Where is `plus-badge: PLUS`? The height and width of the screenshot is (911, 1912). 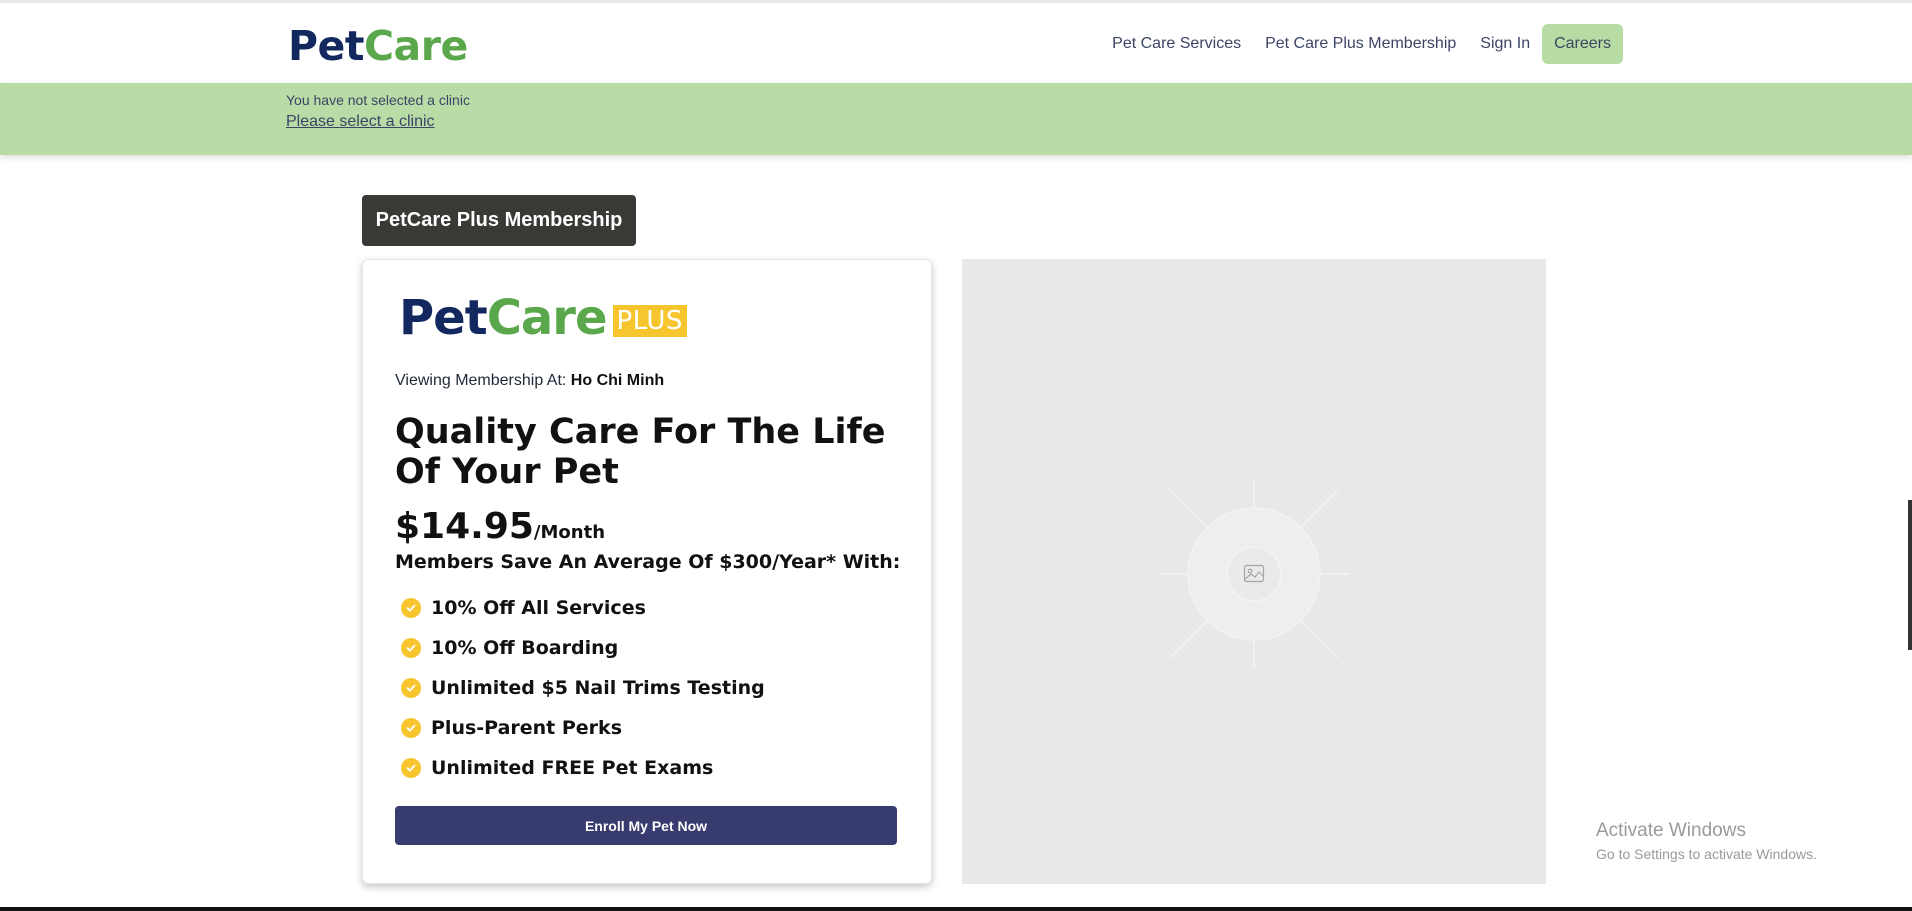
plus-badge: PLUS is located at coordinates (649, 321).